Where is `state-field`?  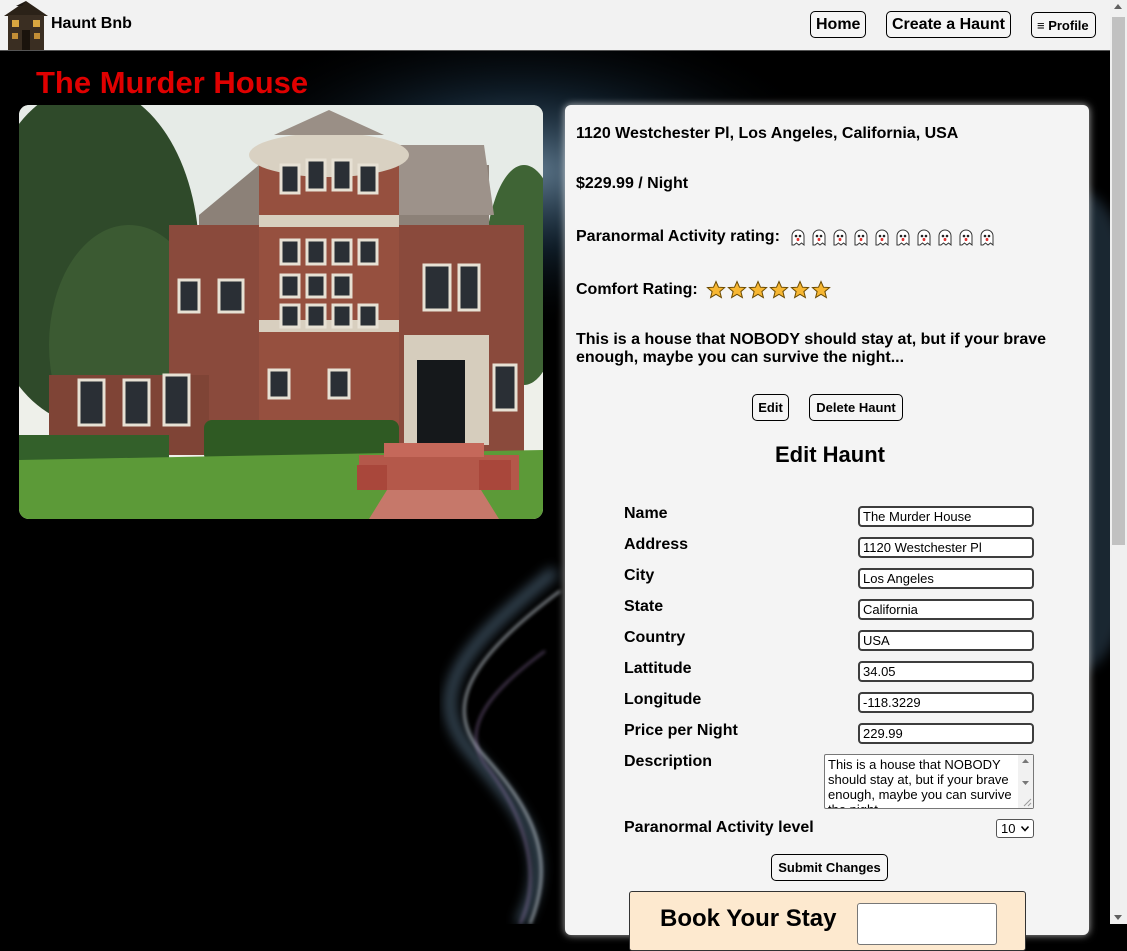
state-field is located at coordinates (946, 609).